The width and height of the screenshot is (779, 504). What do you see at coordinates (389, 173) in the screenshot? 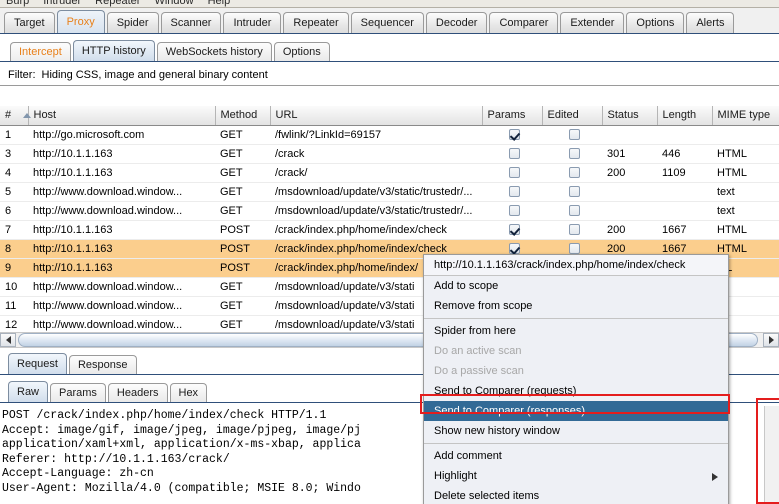
I see `table-row: 4 http://10.1.1.163 GET/crack/200 1109 HTML` at bounding box center [389, 173].